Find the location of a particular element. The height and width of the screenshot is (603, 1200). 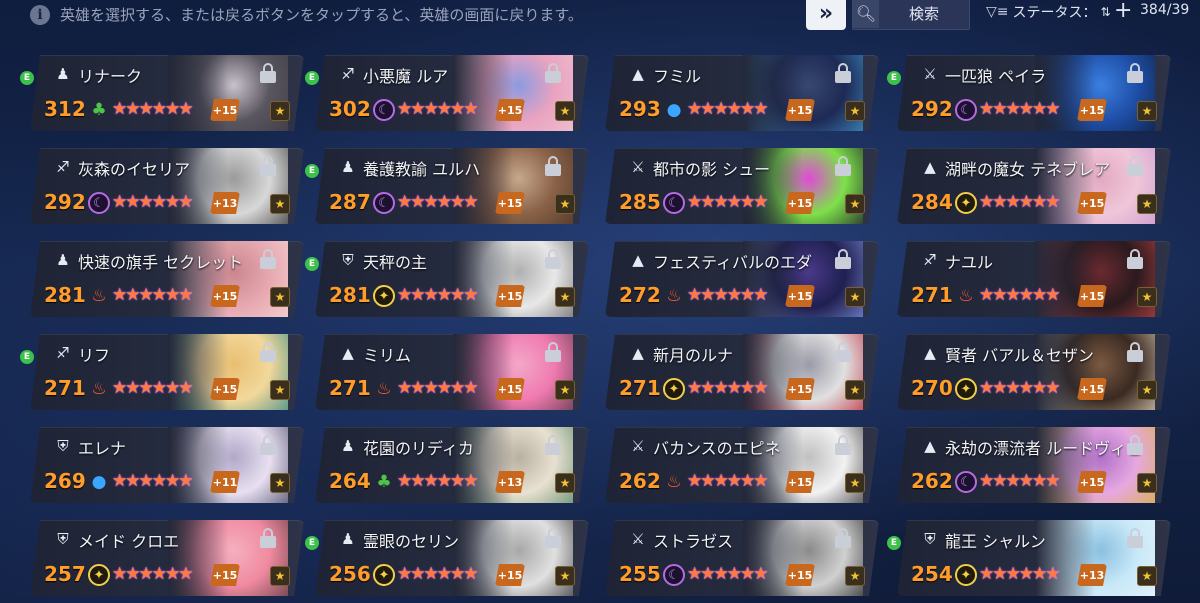

hero-card: ▲ フェスティバルのエダ 272 ♨ ★★★★★★ +15 ★ is located at coordinates (742, 279).